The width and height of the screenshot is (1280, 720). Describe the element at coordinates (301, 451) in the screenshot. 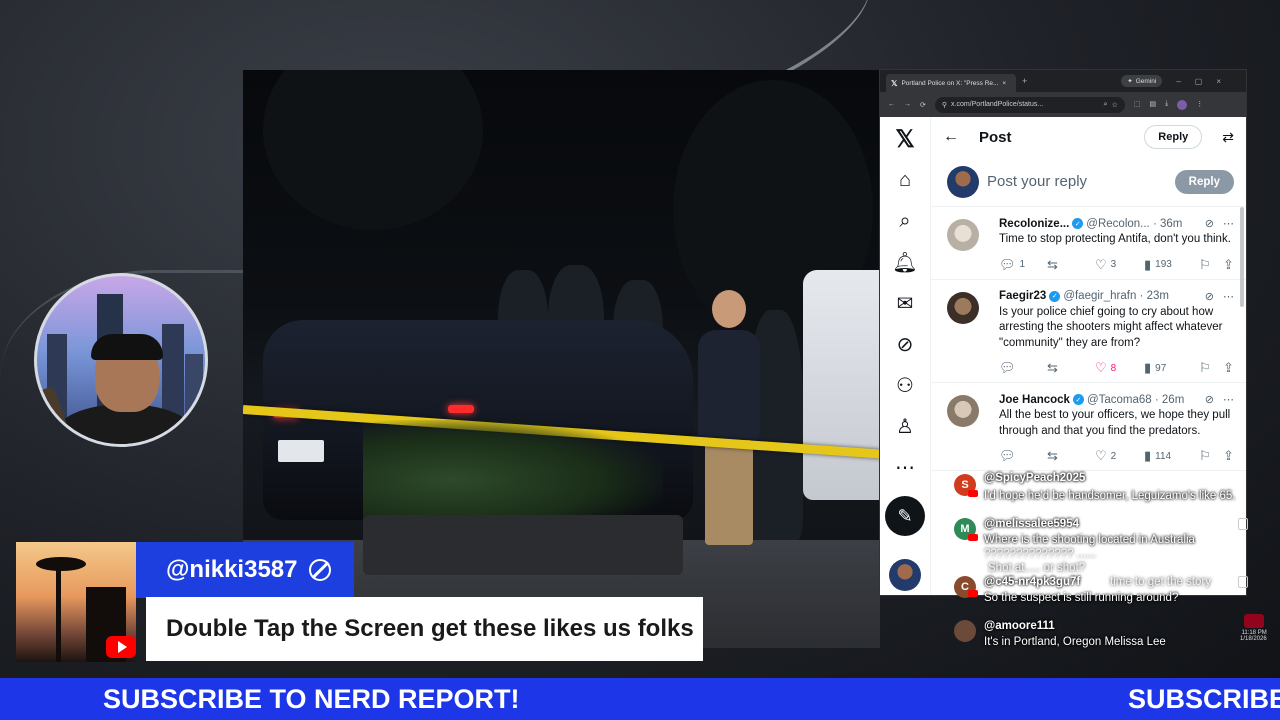

I see `license-plate` at that location.